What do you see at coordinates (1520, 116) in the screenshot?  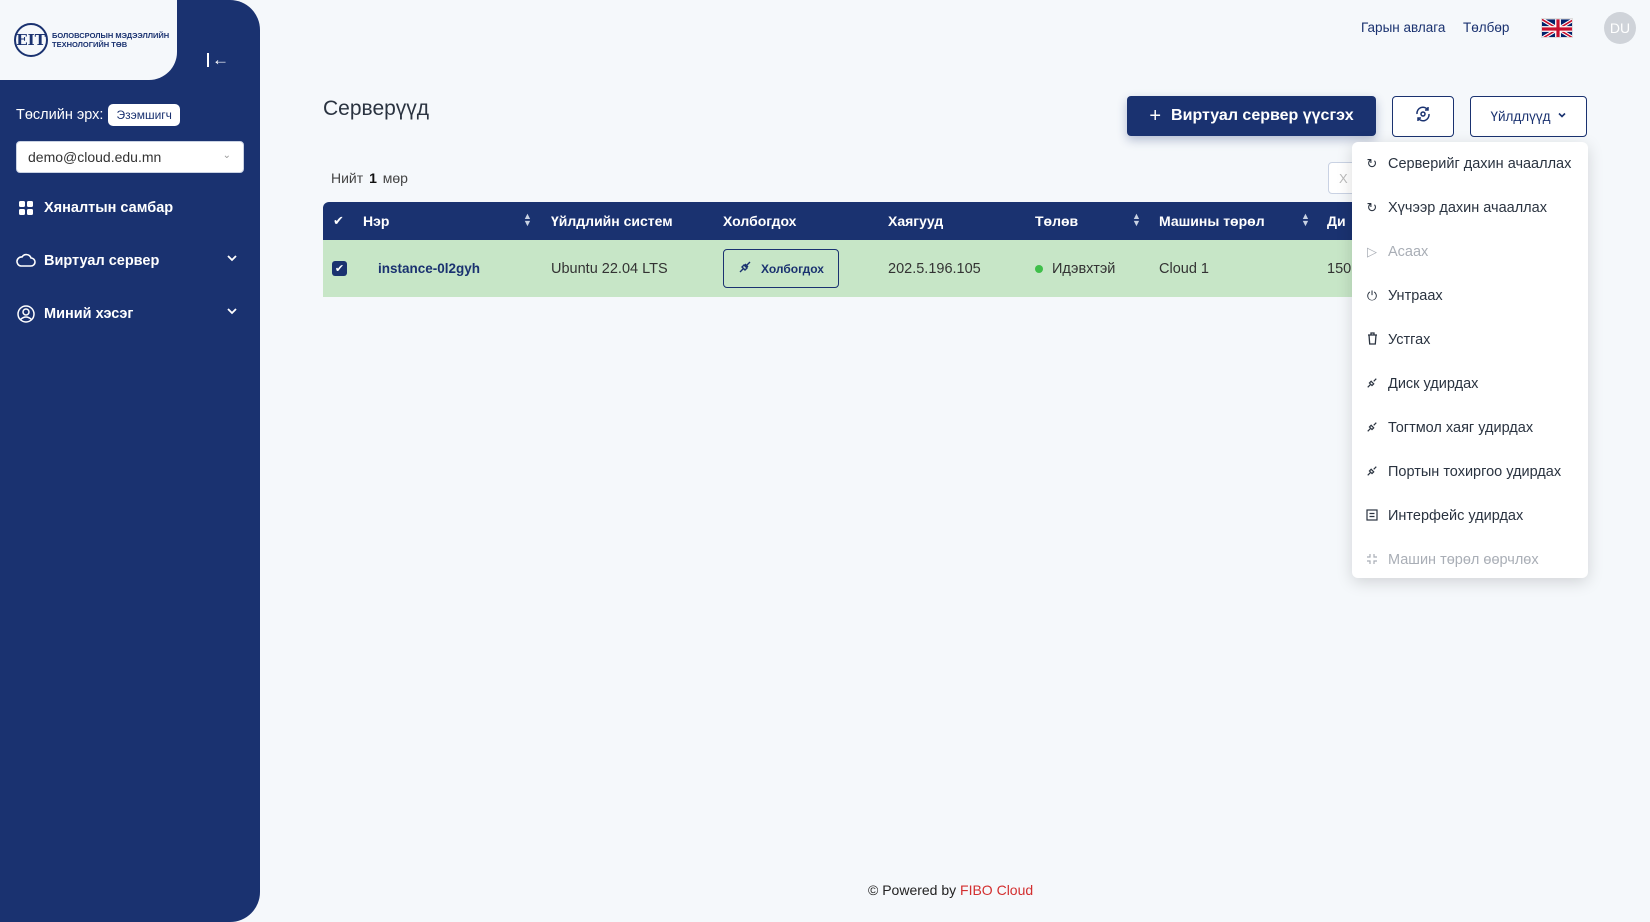 I see `actions-button-label: Үйлдлүүд` at bounding box center [1520, 116].